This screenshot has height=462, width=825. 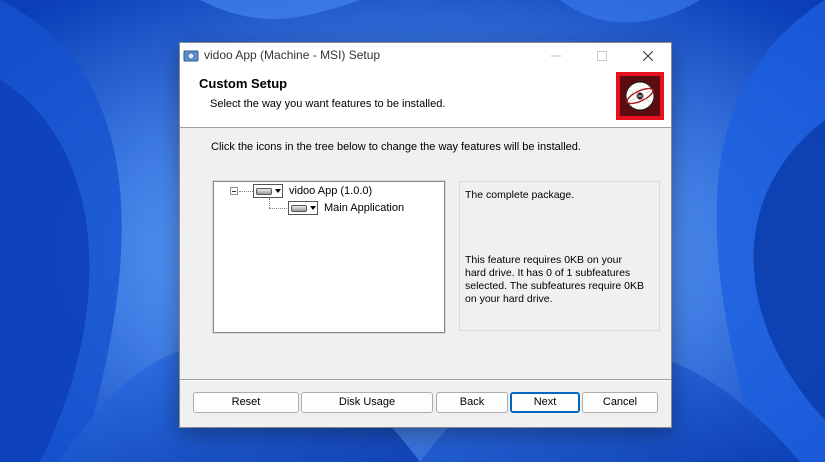 I want to click on maximize-button, so click(x=602, y=56).